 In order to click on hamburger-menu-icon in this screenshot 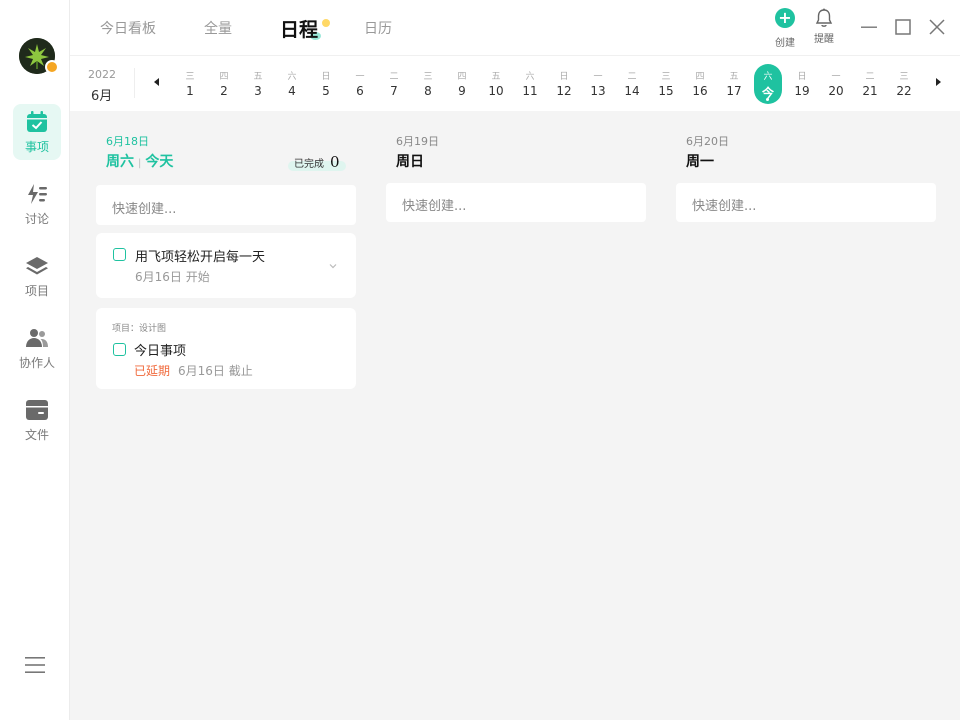, I will do `click(35, 665)`.